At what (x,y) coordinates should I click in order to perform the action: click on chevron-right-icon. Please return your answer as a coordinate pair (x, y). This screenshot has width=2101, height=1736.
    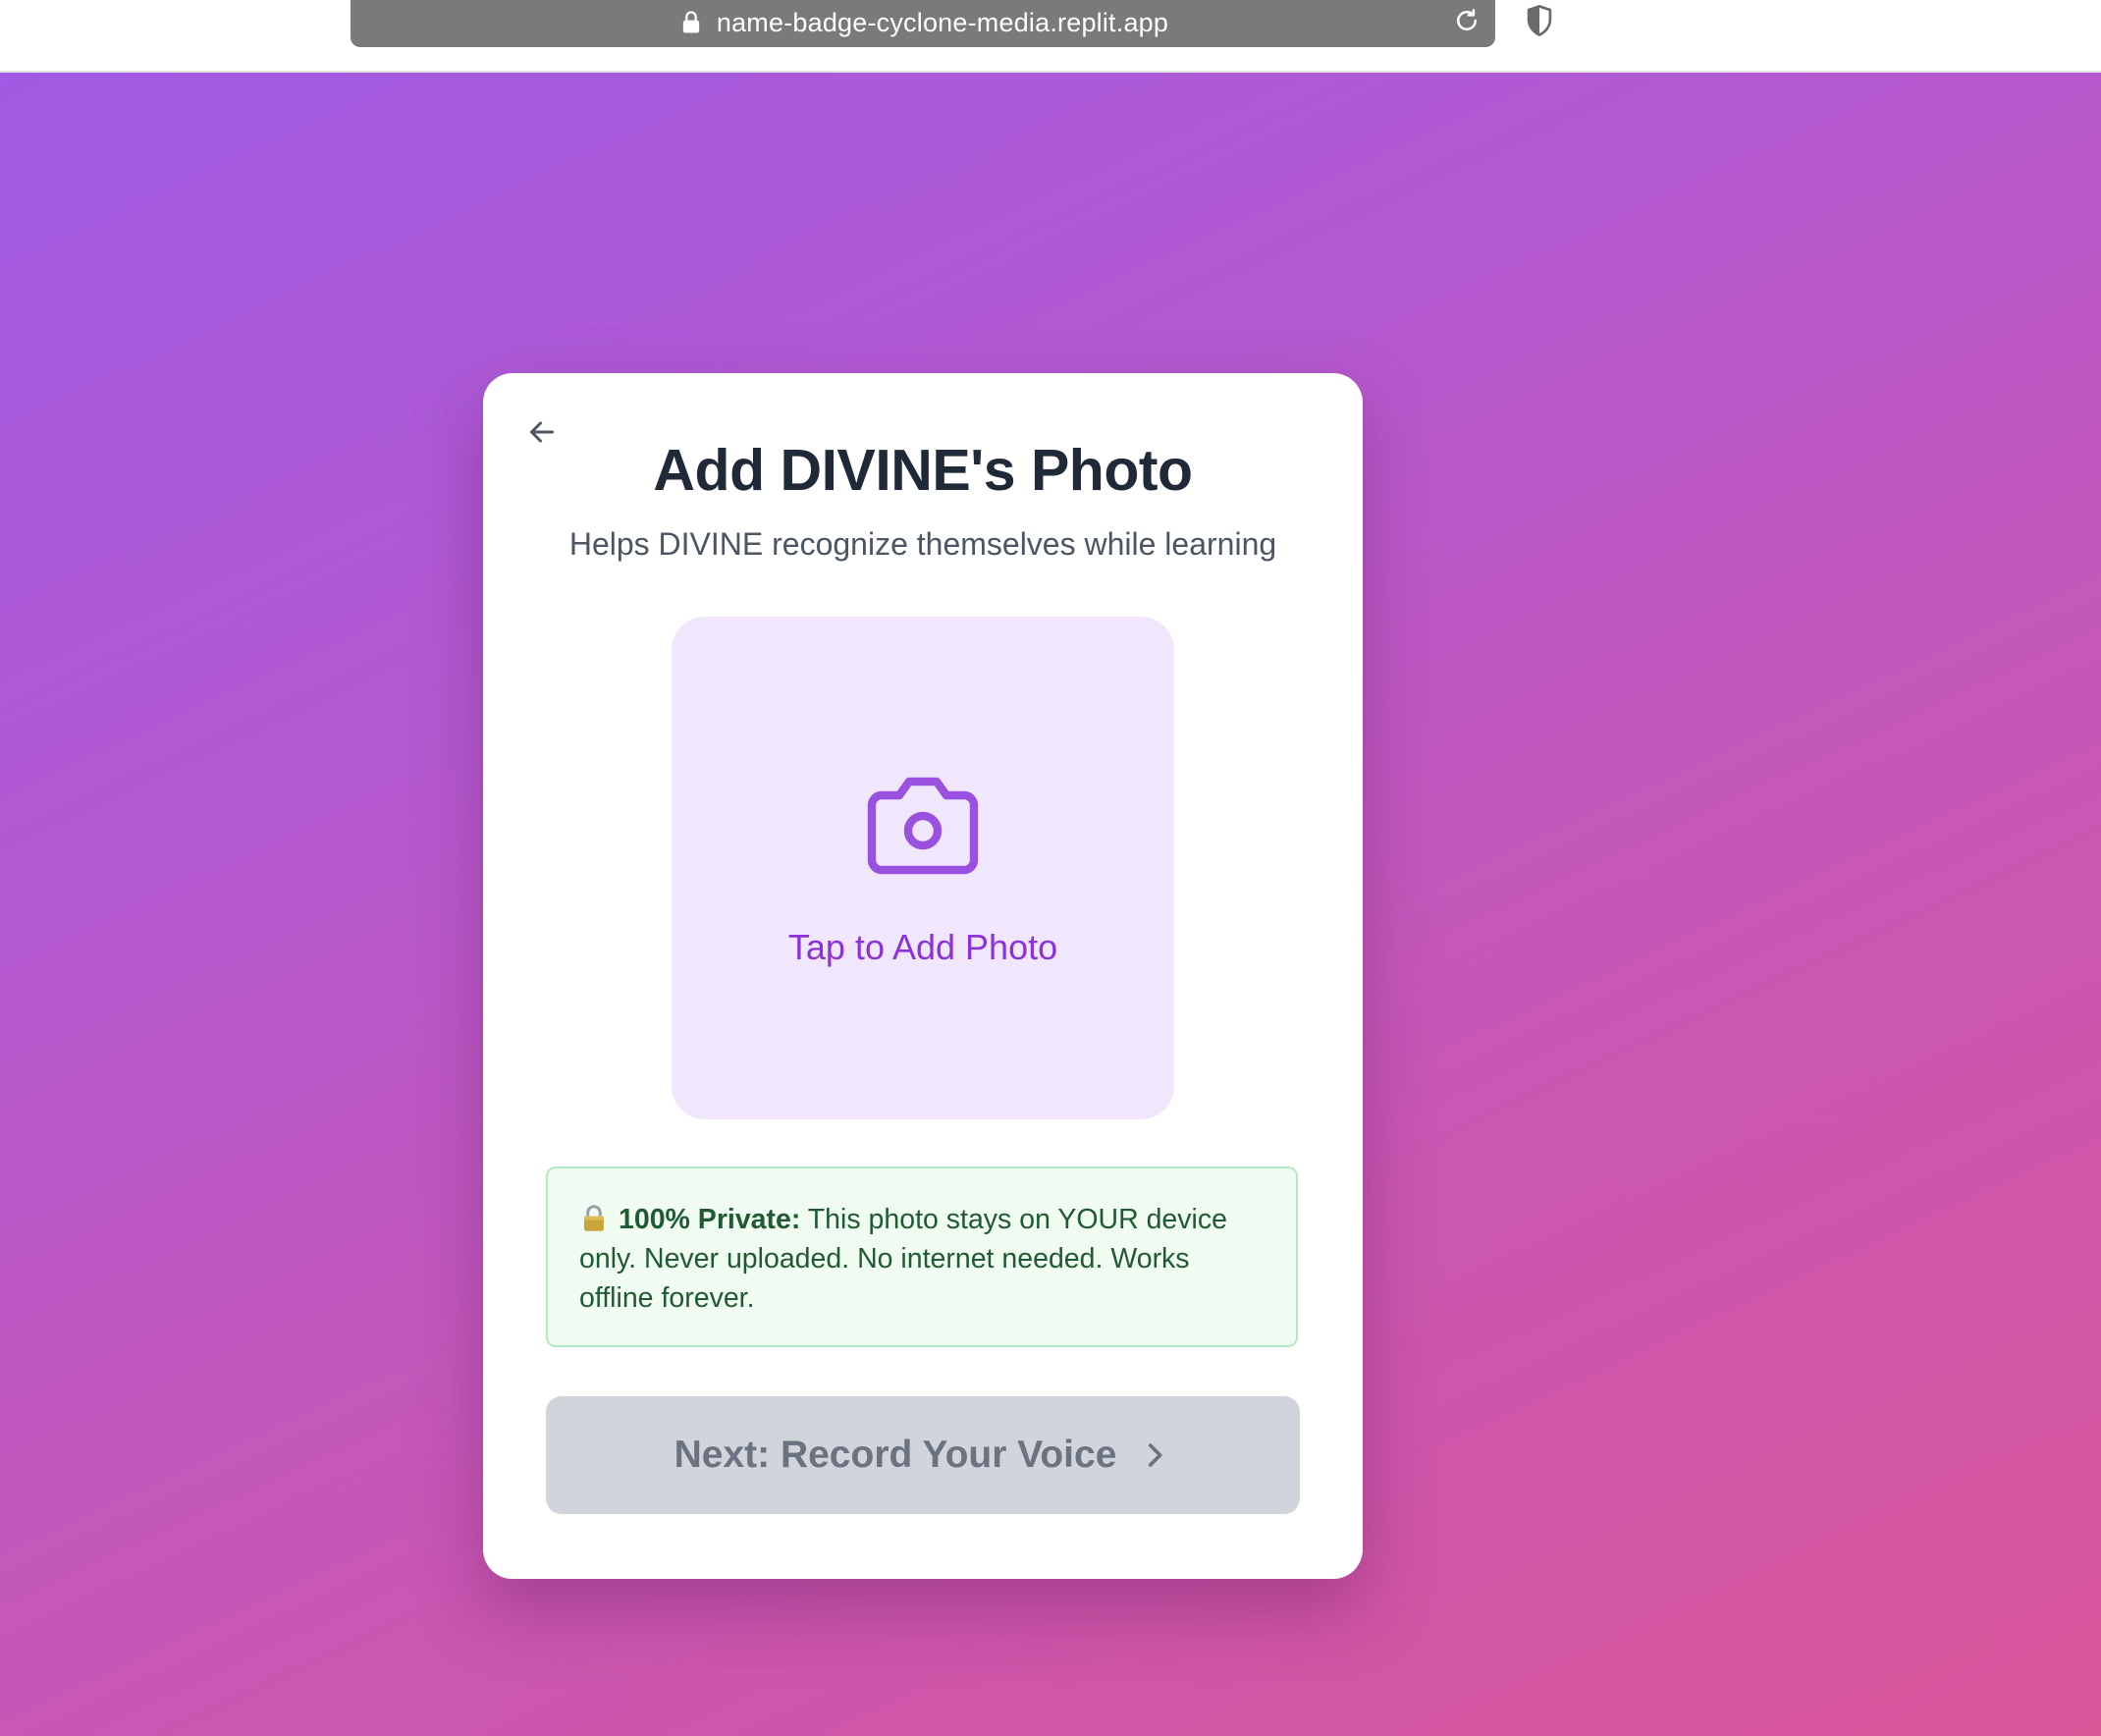
    Looking at the image, I should click on (1155, 1455).